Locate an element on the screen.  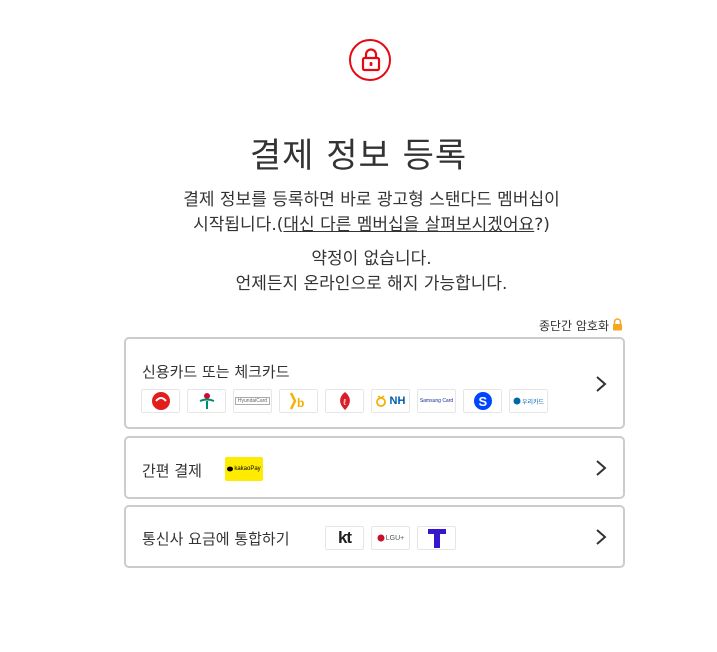
lgu-text: LGU+ is located at coordinates (395, 538).